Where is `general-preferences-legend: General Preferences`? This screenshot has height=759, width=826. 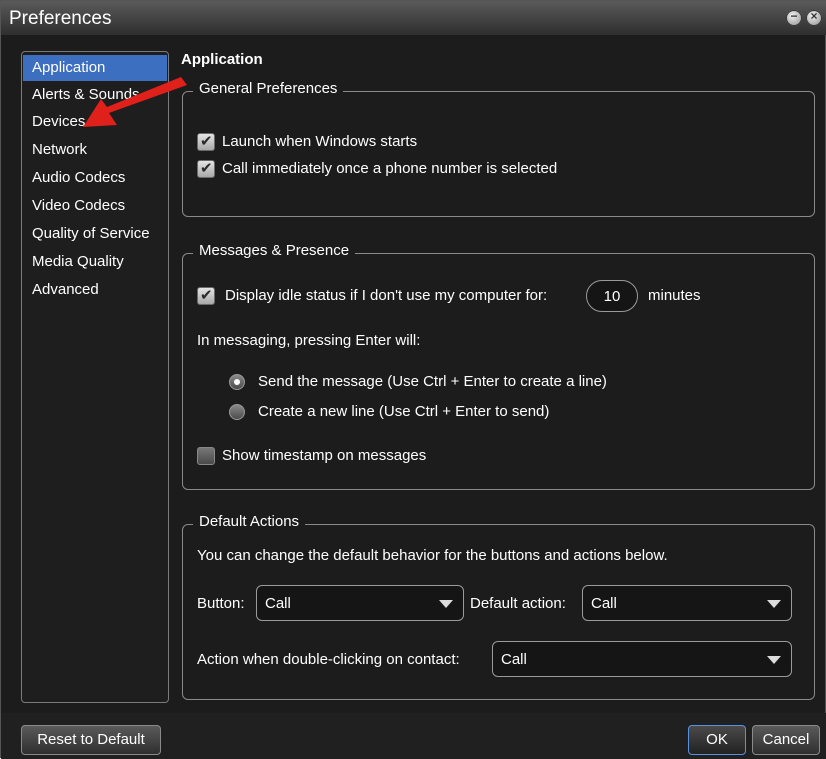
general-preferences-legend: General Preferences is located at coordinates (268, 88).